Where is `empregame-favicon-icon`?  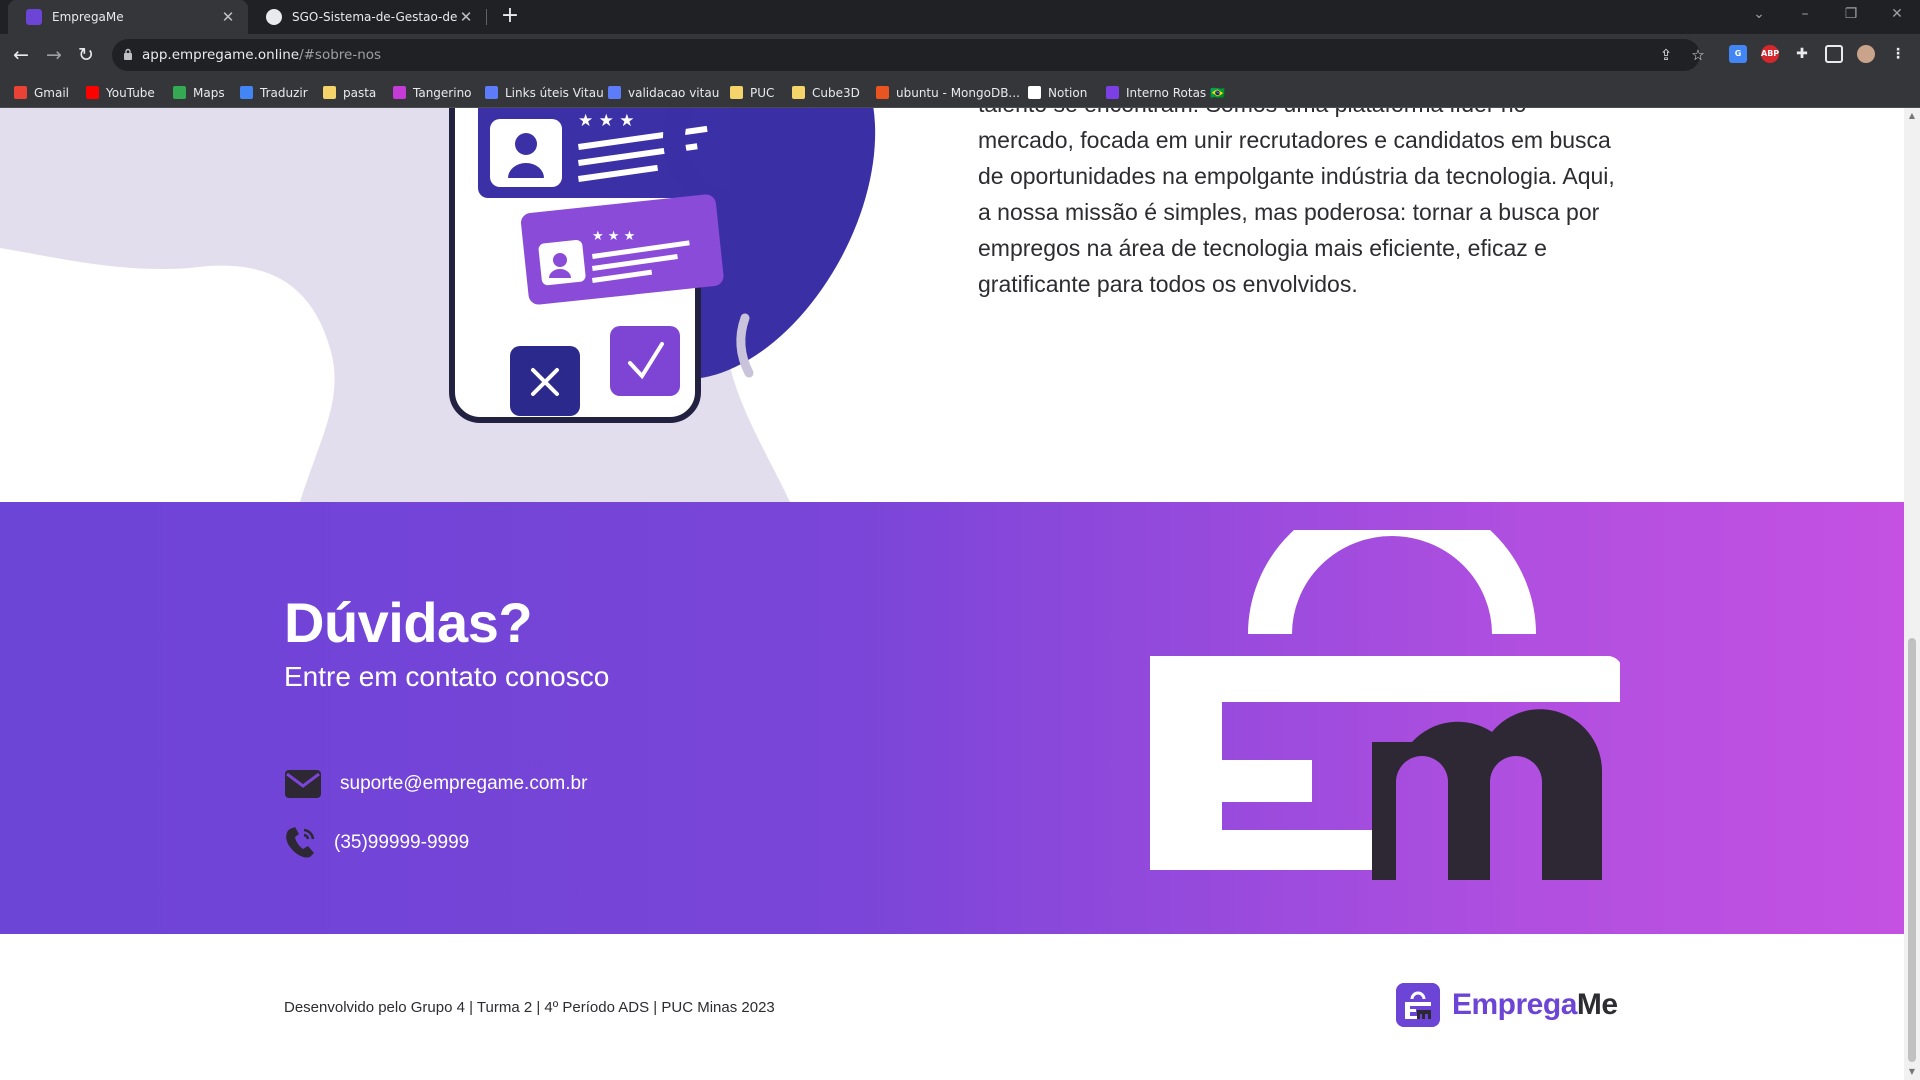 empregame-favicon-icon is located at coordinates (34, 17).